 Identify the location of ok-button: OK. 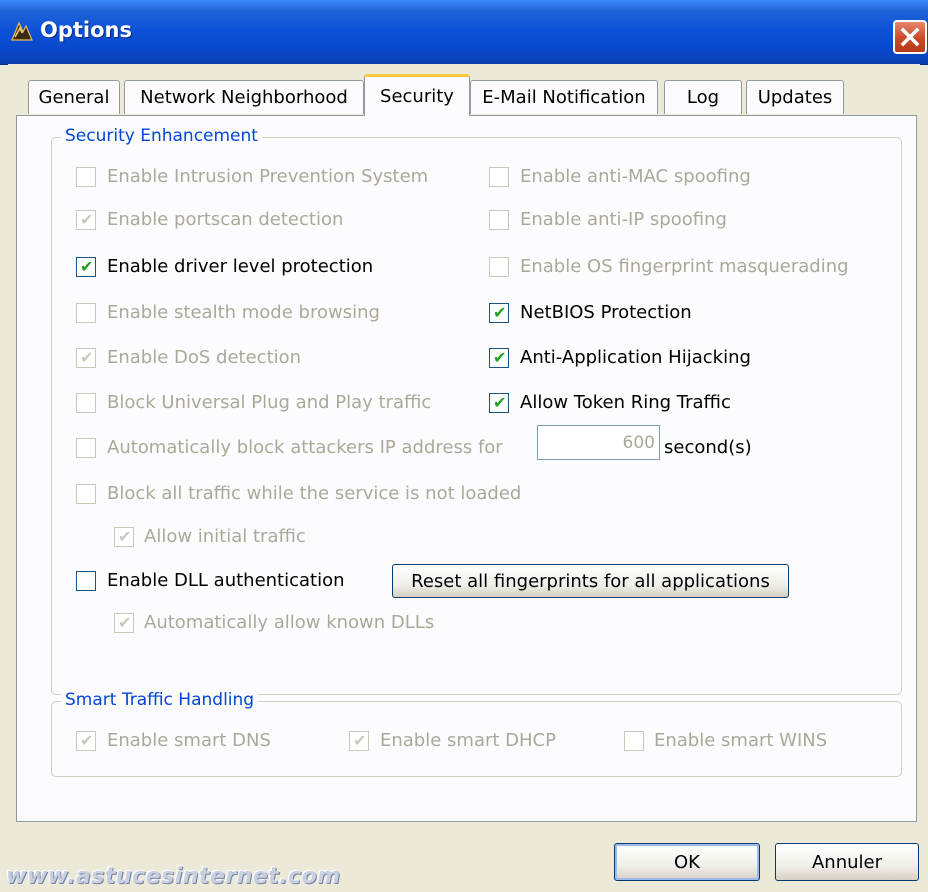
(687, 862).